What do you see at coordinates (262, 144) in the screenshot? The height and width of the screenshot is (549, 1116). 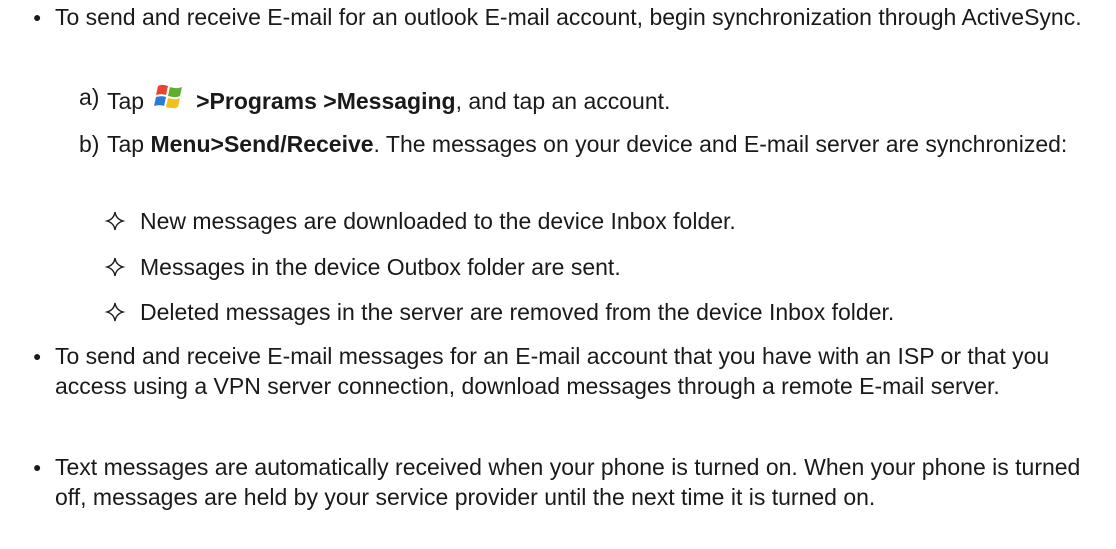 I see `step-path: Menu>Send/Receive` at bounding box center [262, 144].